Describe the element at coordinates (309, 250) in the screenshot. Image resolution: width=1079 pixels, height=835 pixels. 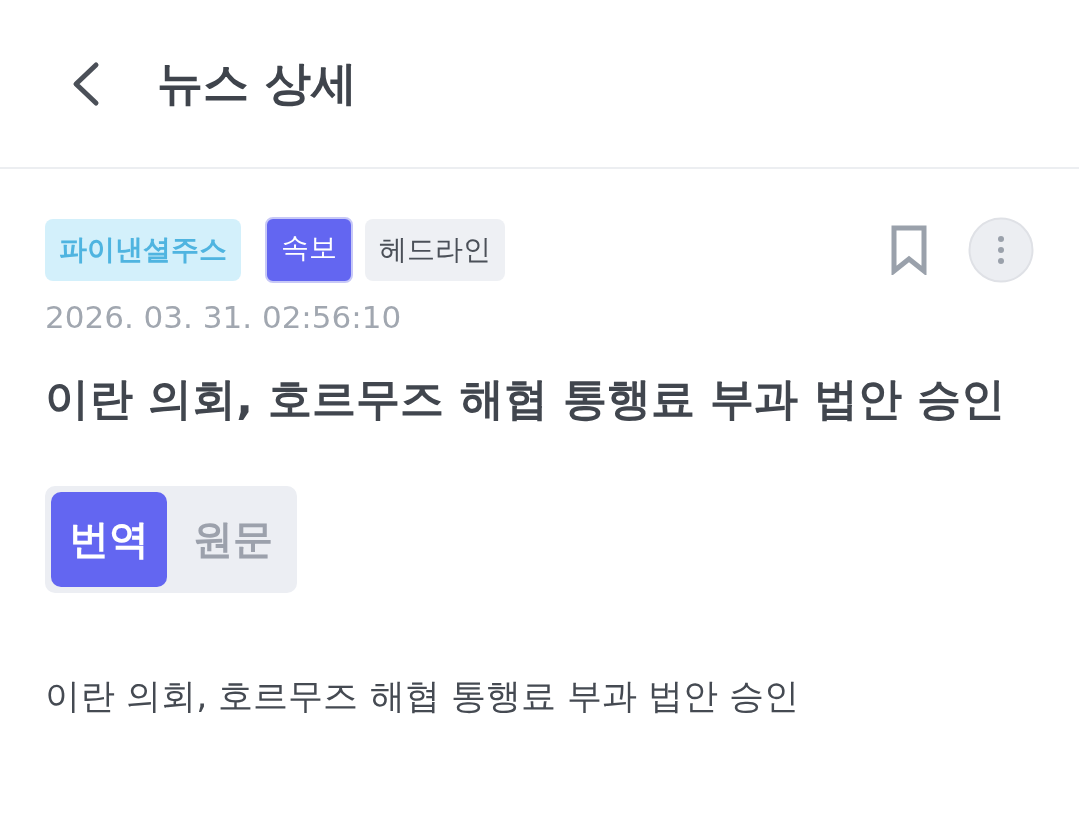
I see `tag: 속보` at that location.